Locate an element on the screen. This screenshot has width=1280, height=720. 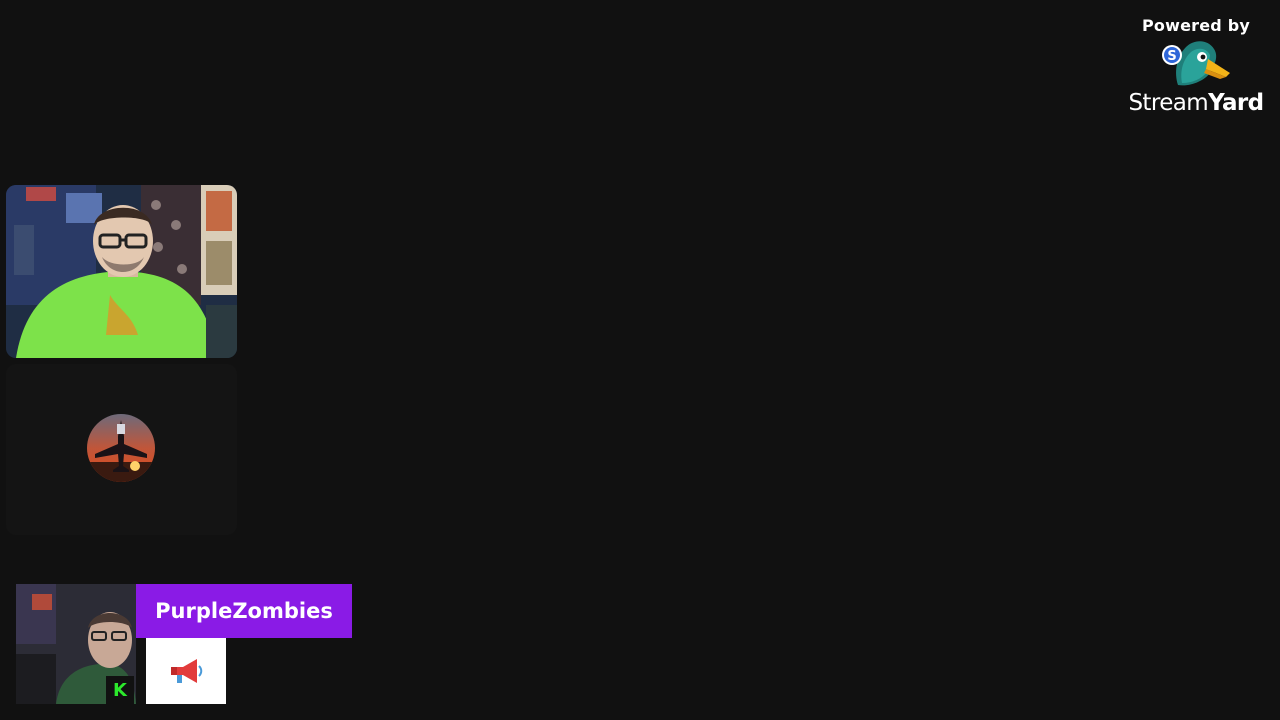
streamyard-duck-logo-icon: S is located at coordinates (1196, 63).